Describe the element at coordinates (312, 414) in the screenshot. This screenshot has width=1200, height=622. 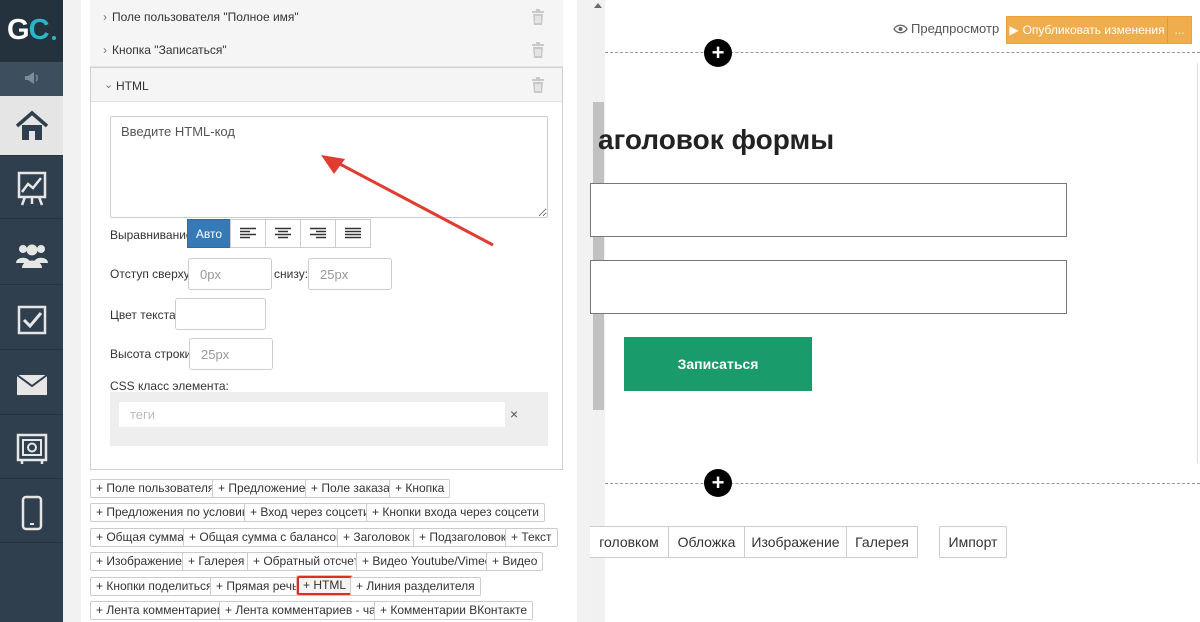
I see `tags-input` at that location.